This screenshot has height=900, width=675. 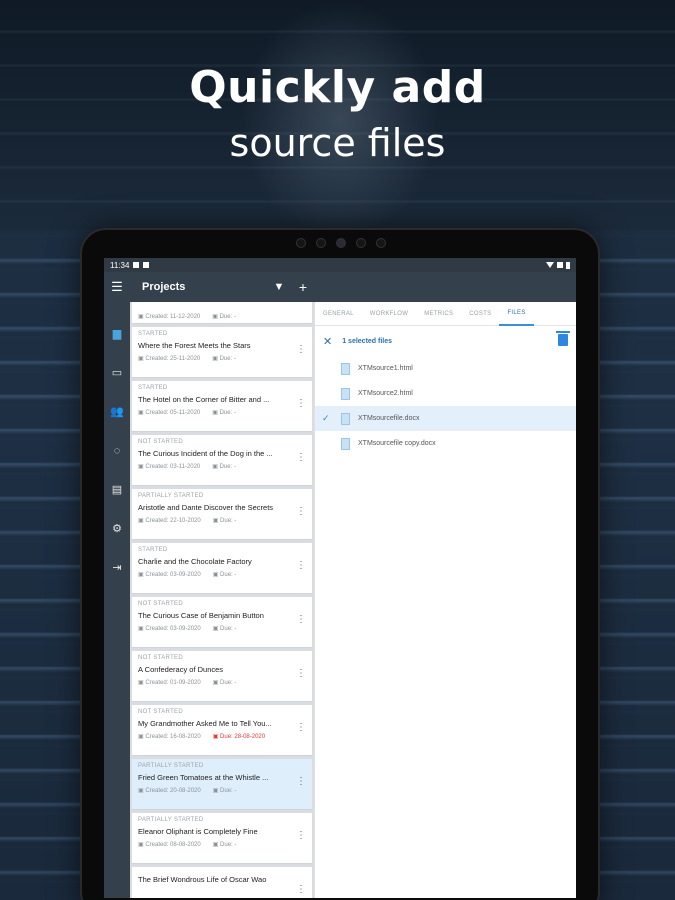 I want to click on detail-tabs: GENERAL WORKFLOW METRICS COSTS FILES, so click(x=445, y=314).